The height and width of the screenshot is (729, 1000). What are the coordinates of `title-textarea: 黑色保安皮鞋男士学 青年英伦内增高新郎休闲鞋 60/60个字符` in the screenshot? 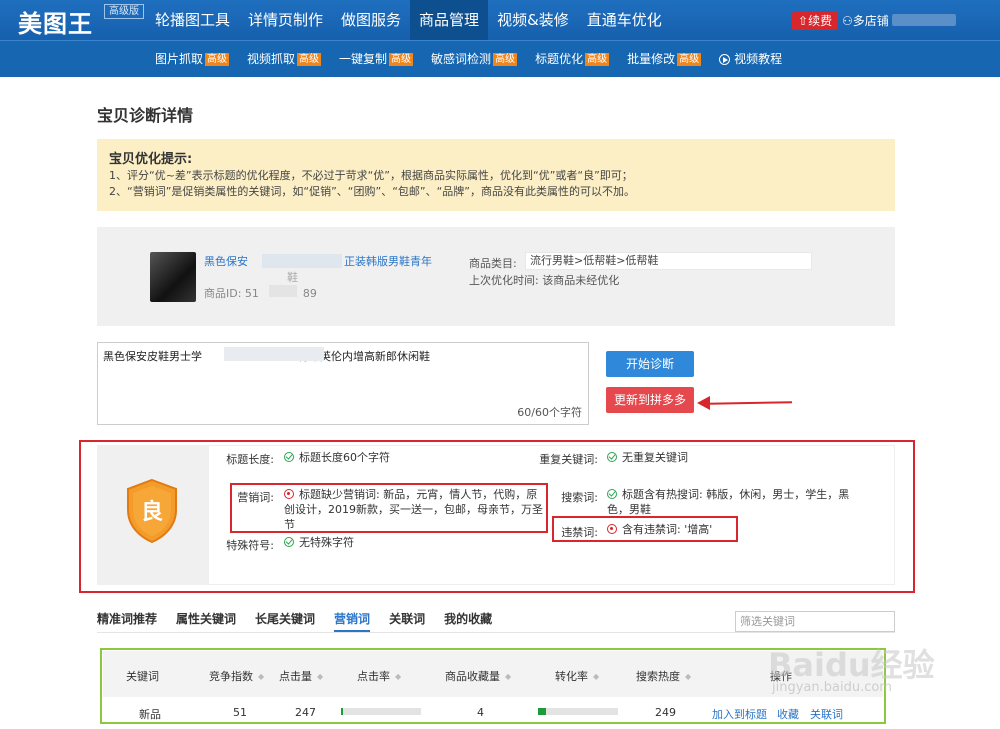 It's located at (343, 383).